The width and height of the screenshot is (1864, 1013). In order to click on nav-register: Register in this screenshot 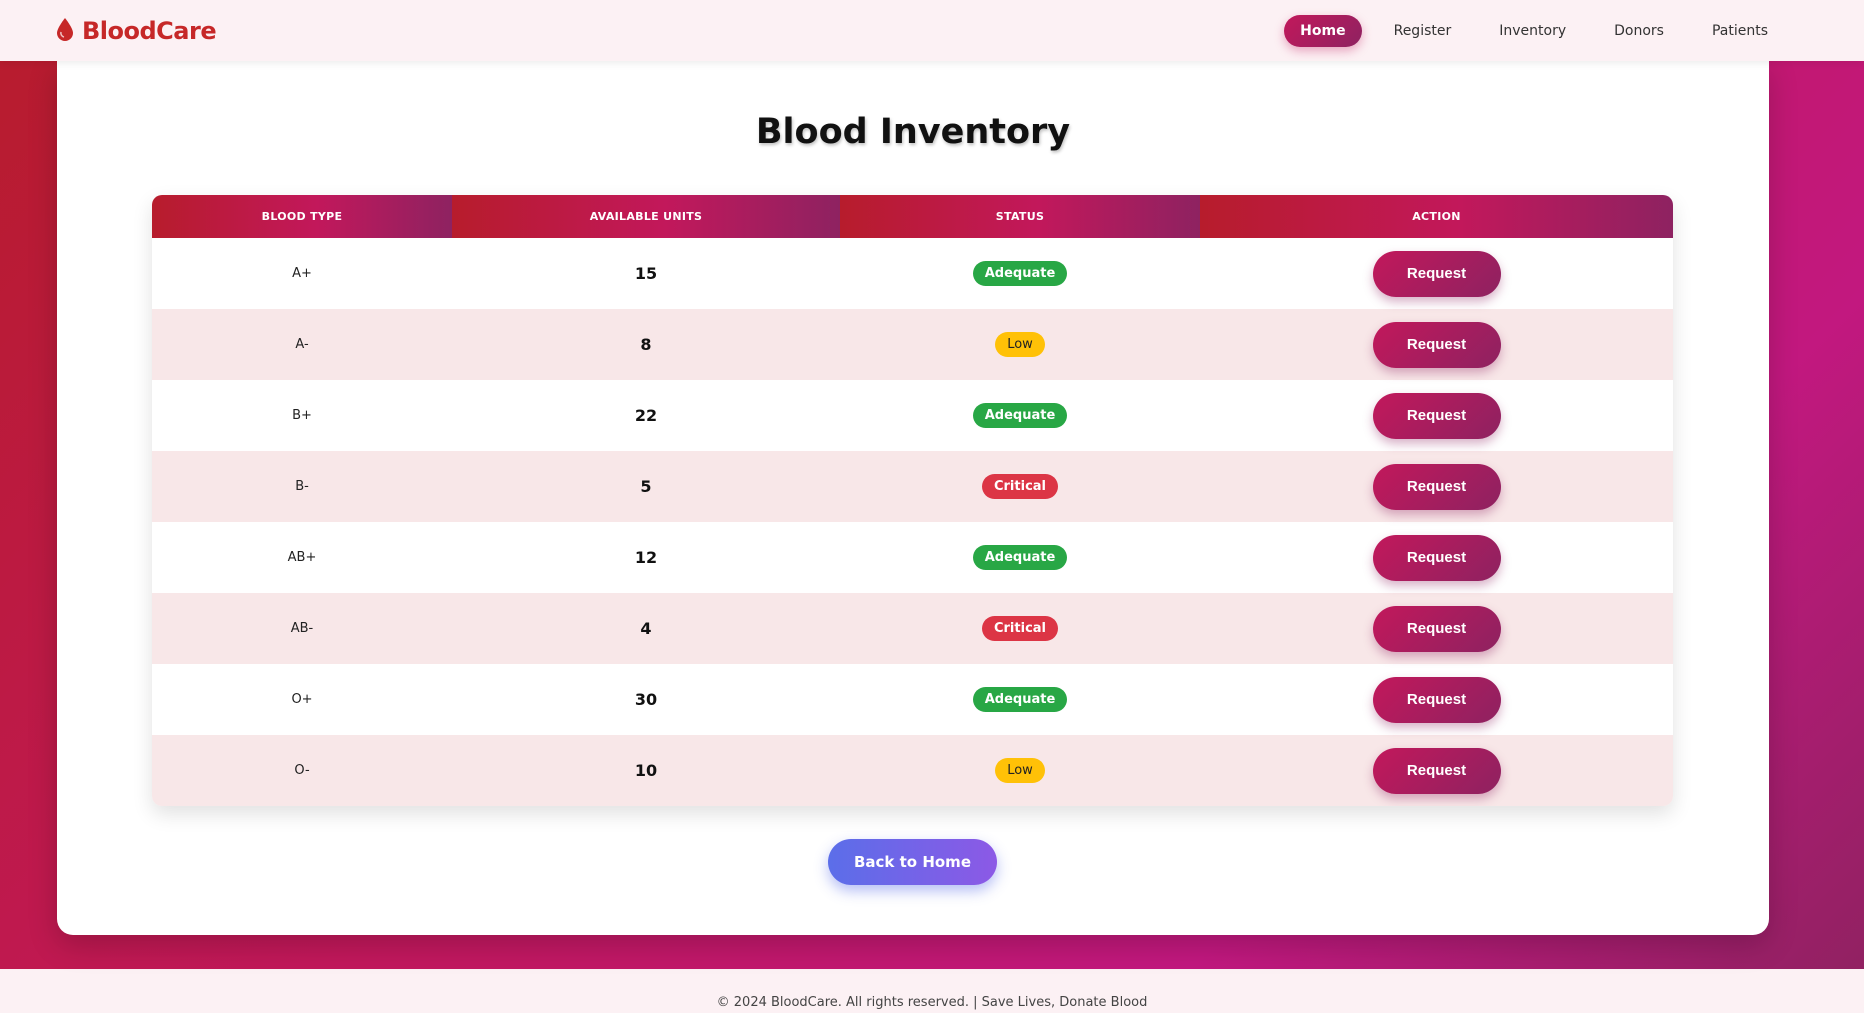, I will do `click(1423, 31)`.